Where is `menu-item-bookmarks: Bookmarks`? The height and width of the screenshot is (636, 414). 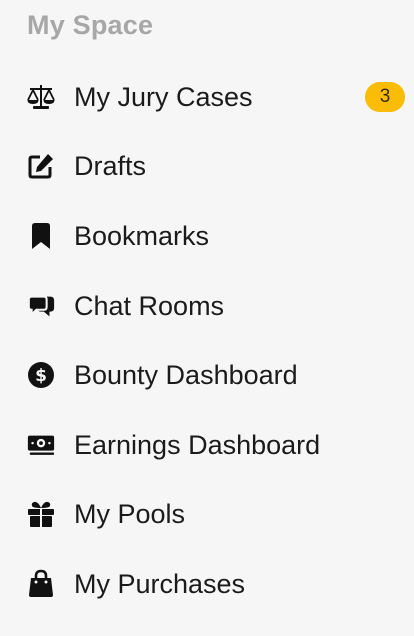 menu-item-bookmarks: Bookmarks is located at coordinates (207, 238).